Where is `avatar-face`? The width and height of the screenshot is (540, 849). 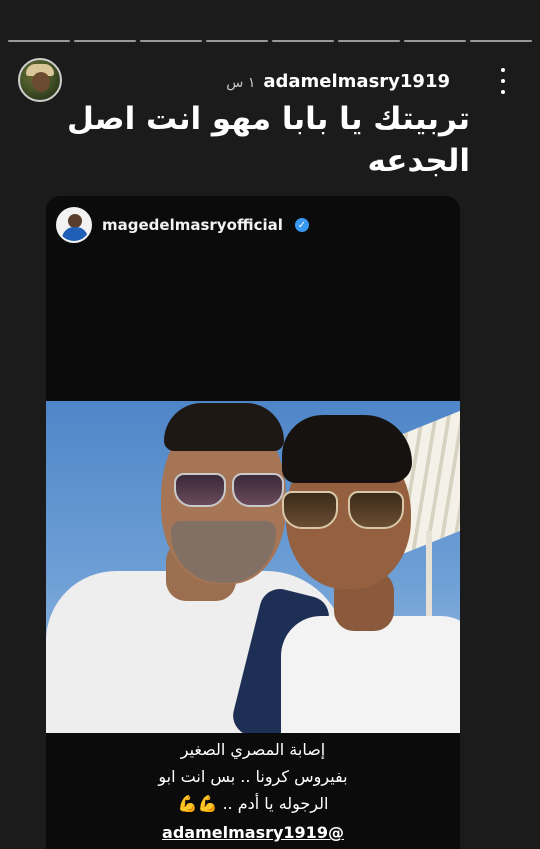 avatar-face is located at coordinates (41, 82).